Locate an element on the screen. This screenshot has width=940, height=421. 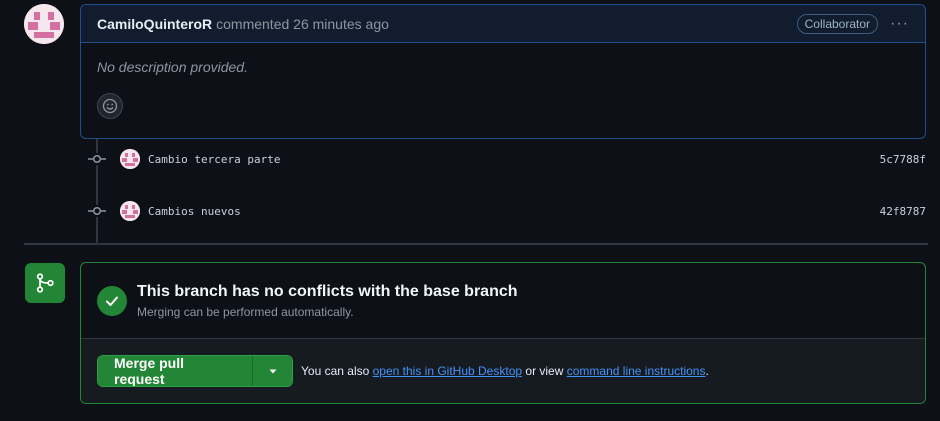
commit-message-link: Cambios nuevos is located at coordinates (194, 211).